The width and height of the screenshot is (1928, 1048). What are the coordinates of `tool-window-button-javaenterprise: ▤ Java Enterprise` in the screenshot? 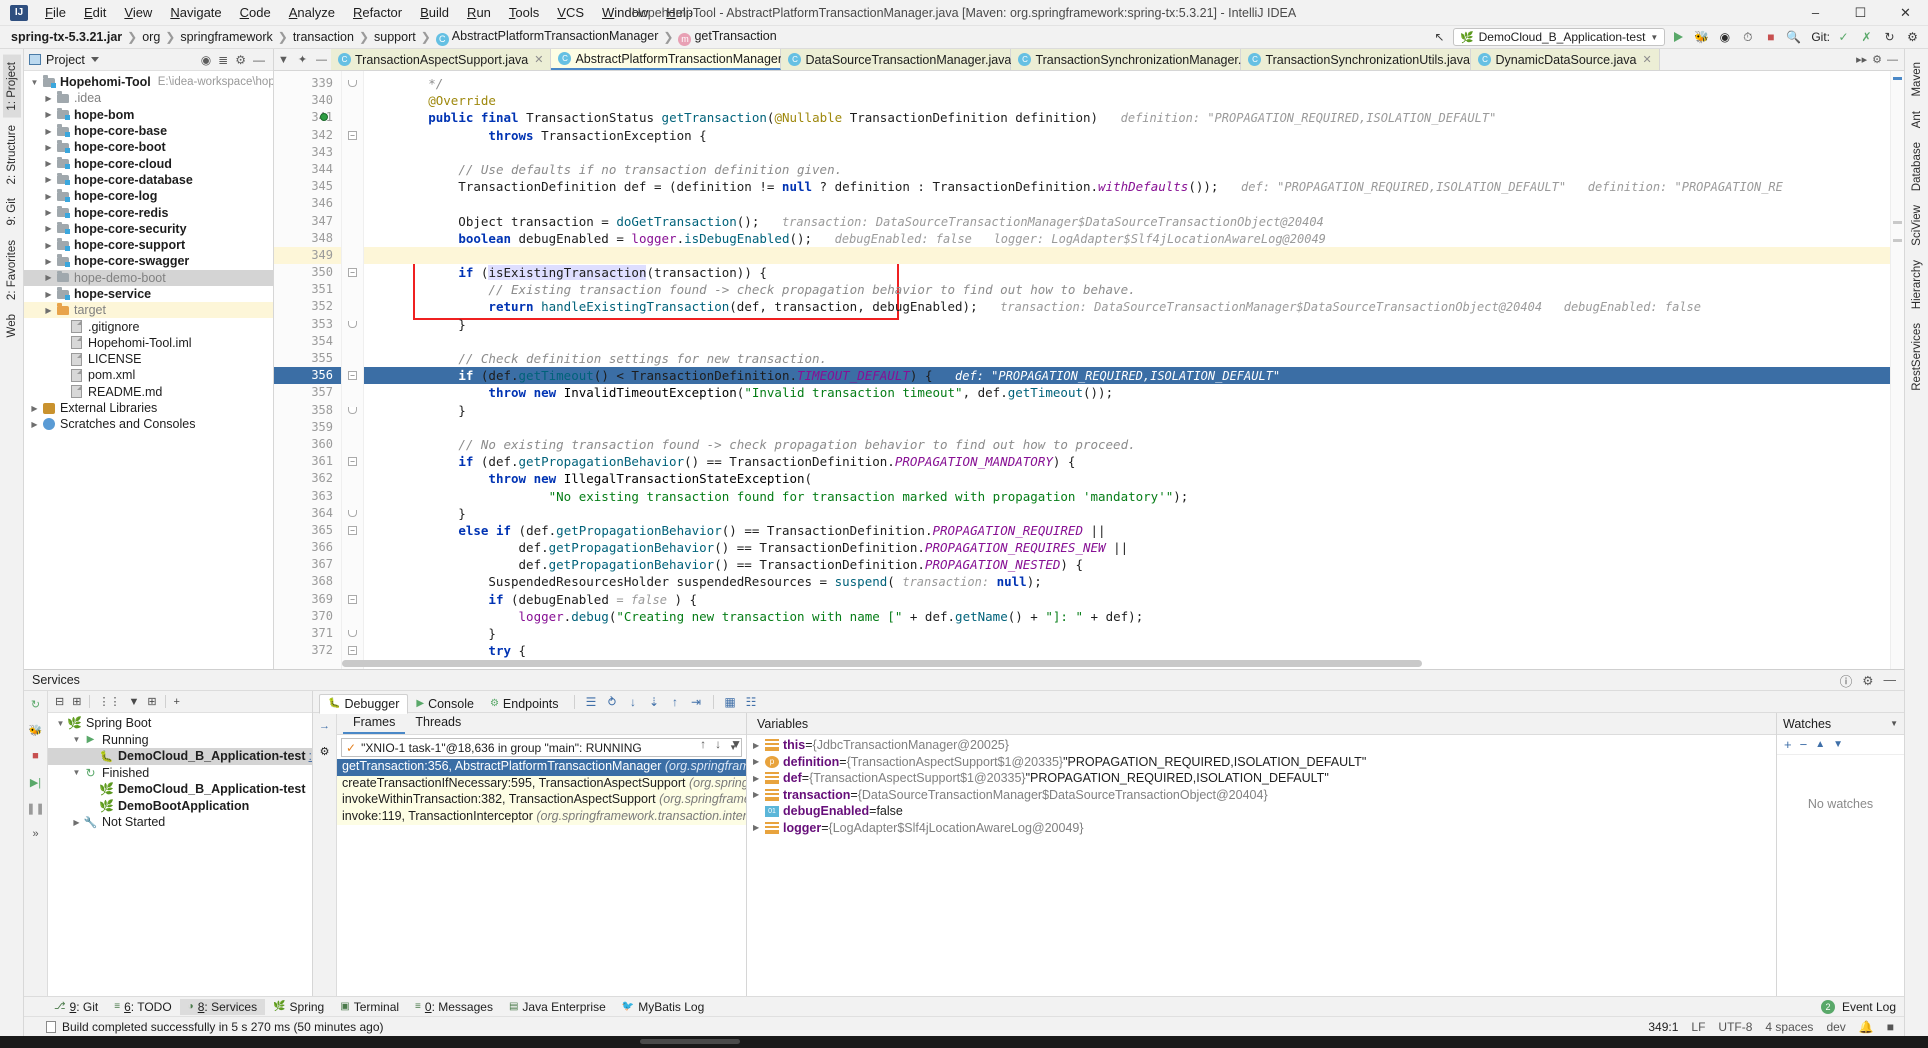 It's located at (557, 1007).